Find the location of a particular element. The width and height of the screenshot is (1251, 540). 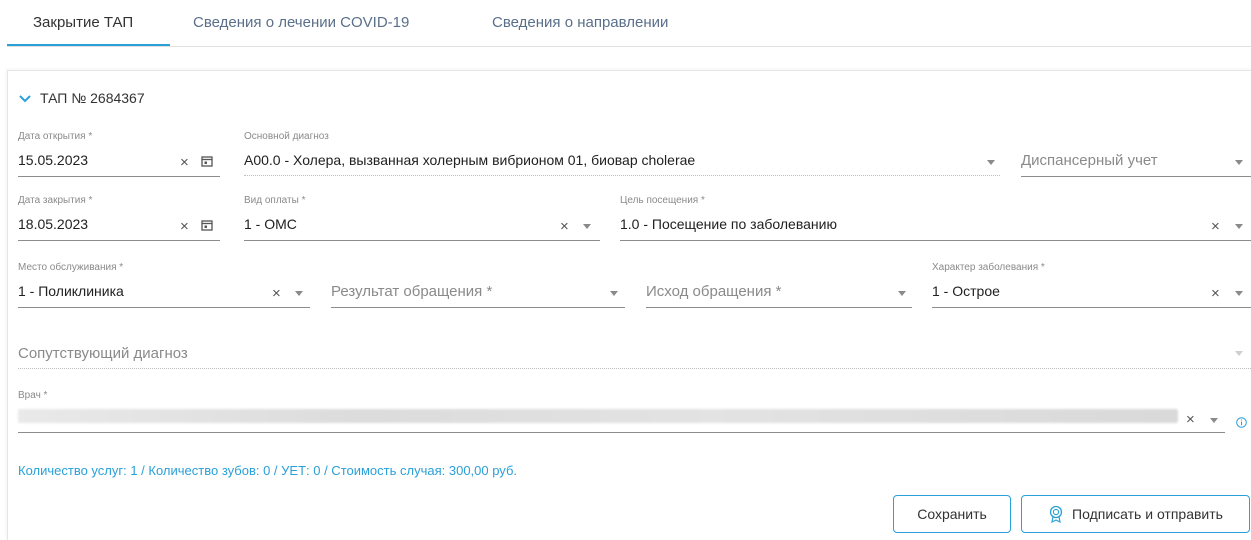

appeal-result-select: Результат обращения * is located at coordinates (411, 291).